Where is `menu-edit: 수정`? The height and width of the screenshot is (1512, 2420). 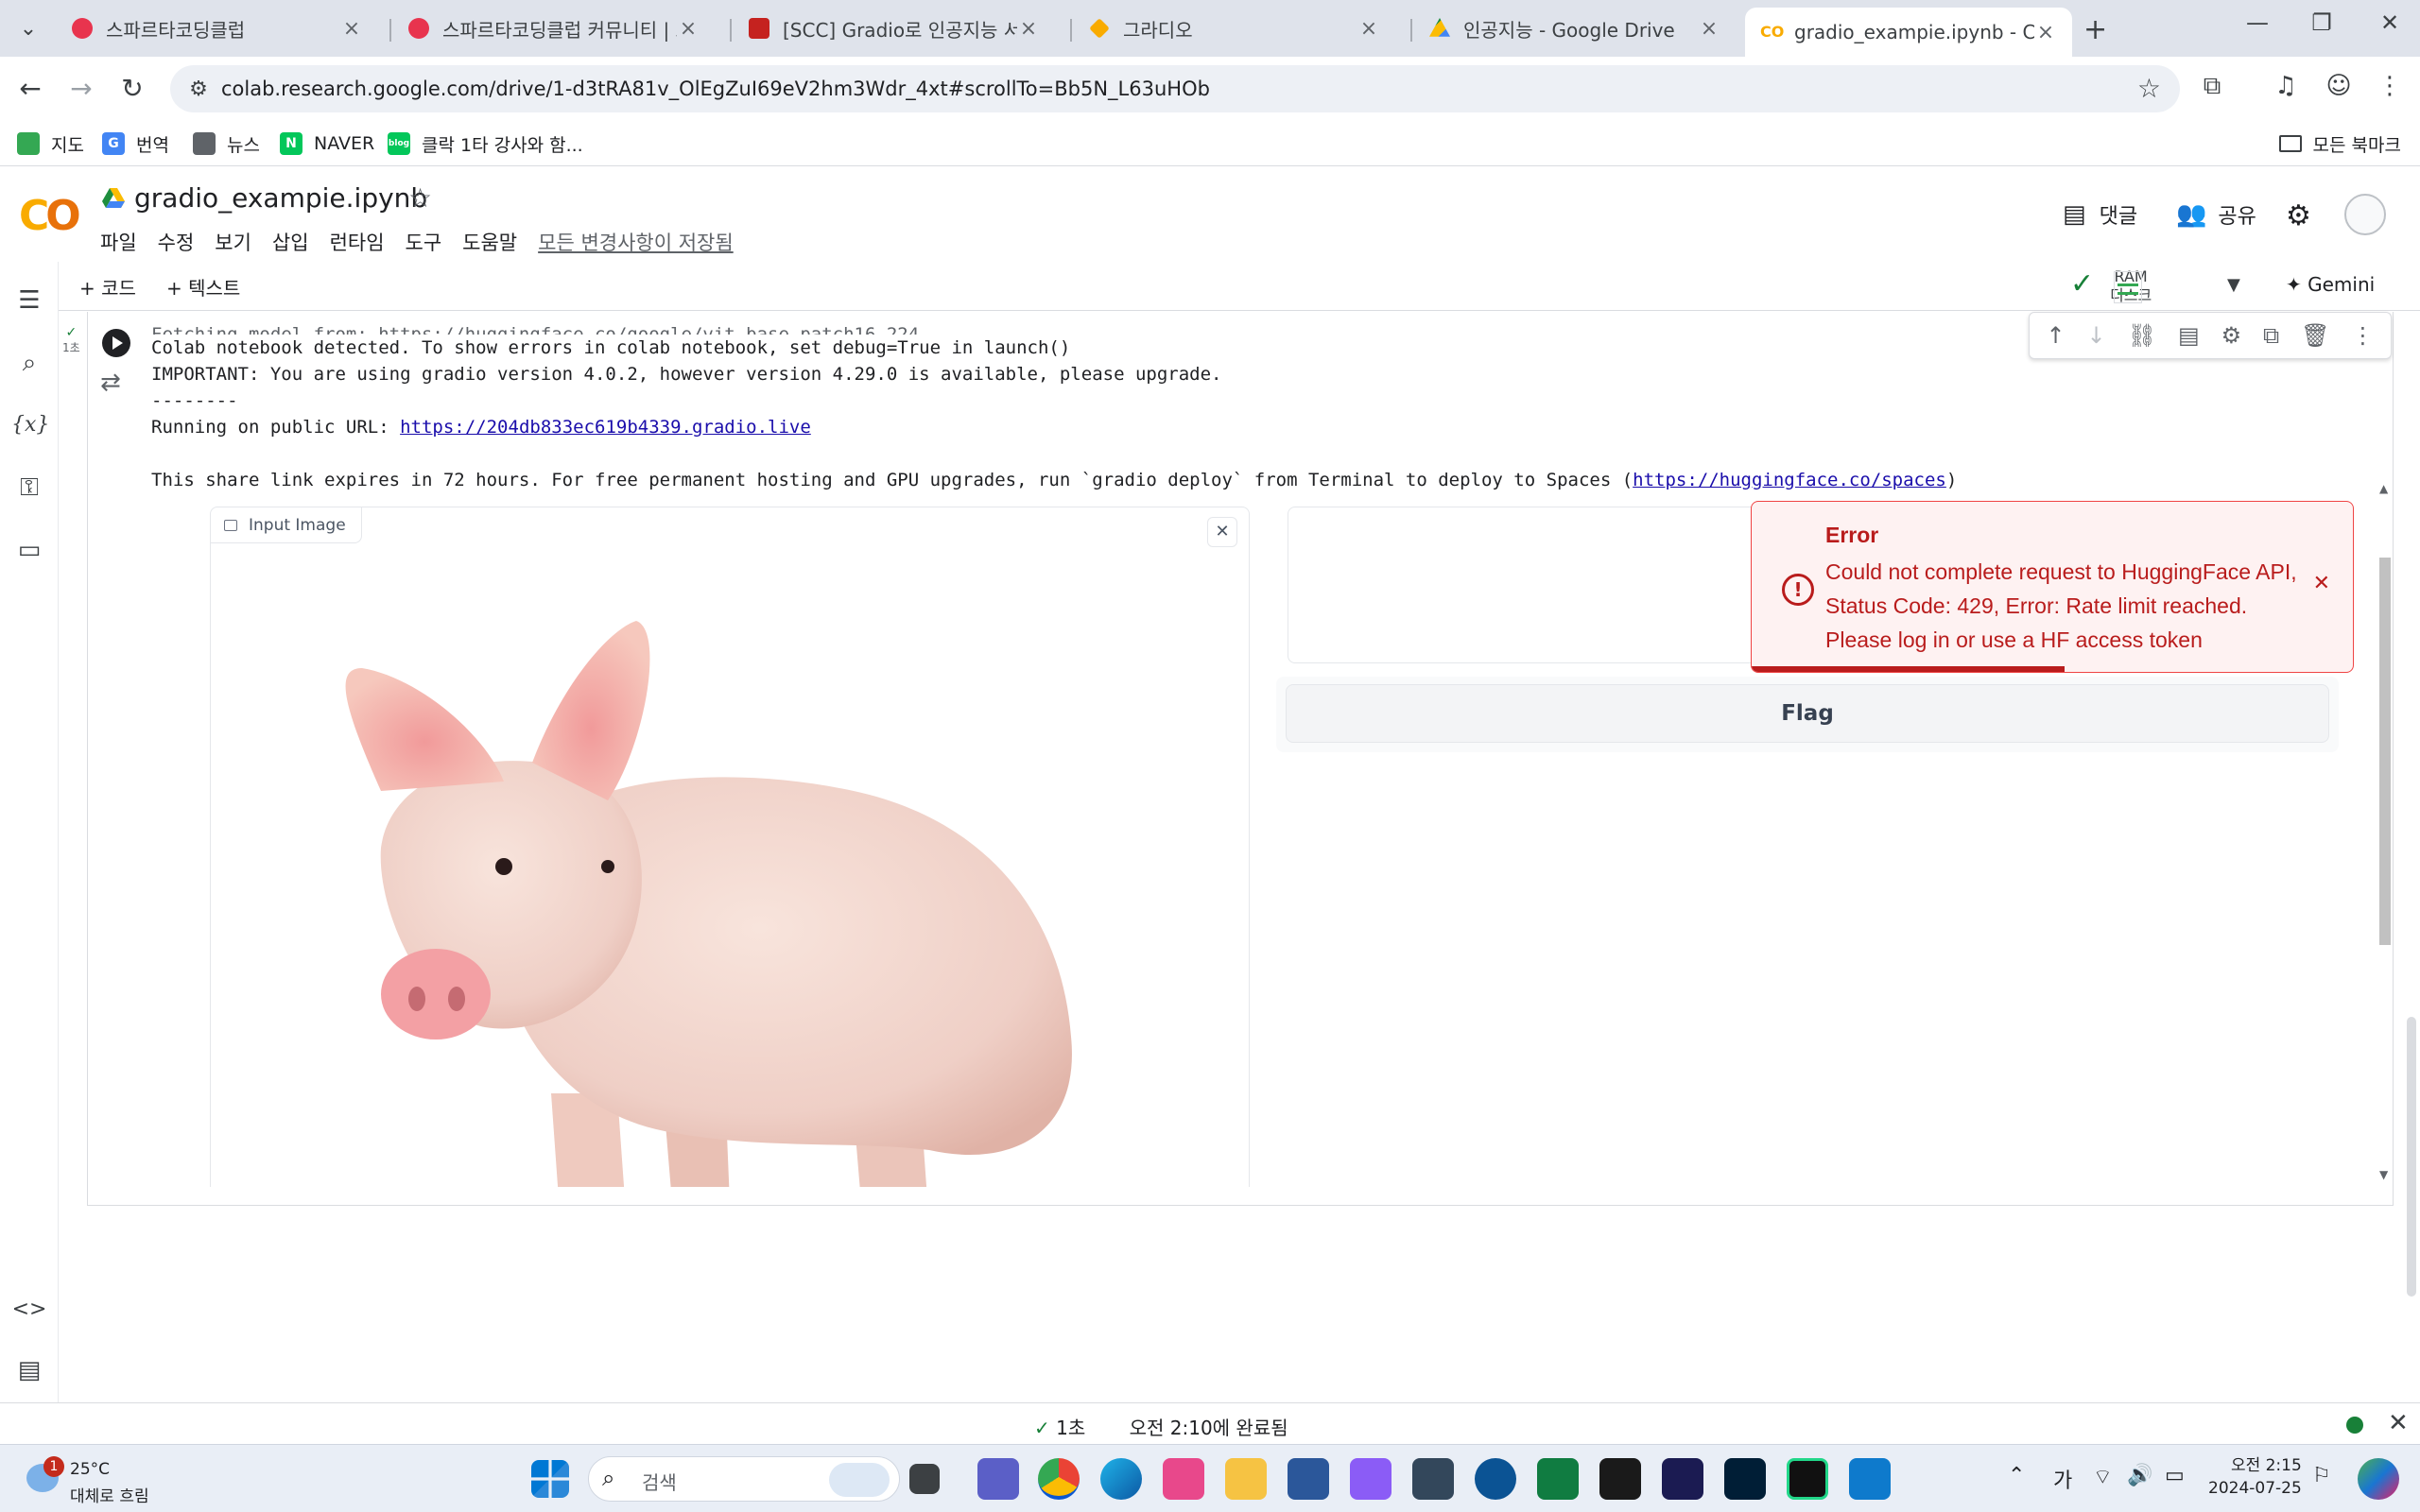 menu-edit: 수정 is located at coordinates (177, 242).